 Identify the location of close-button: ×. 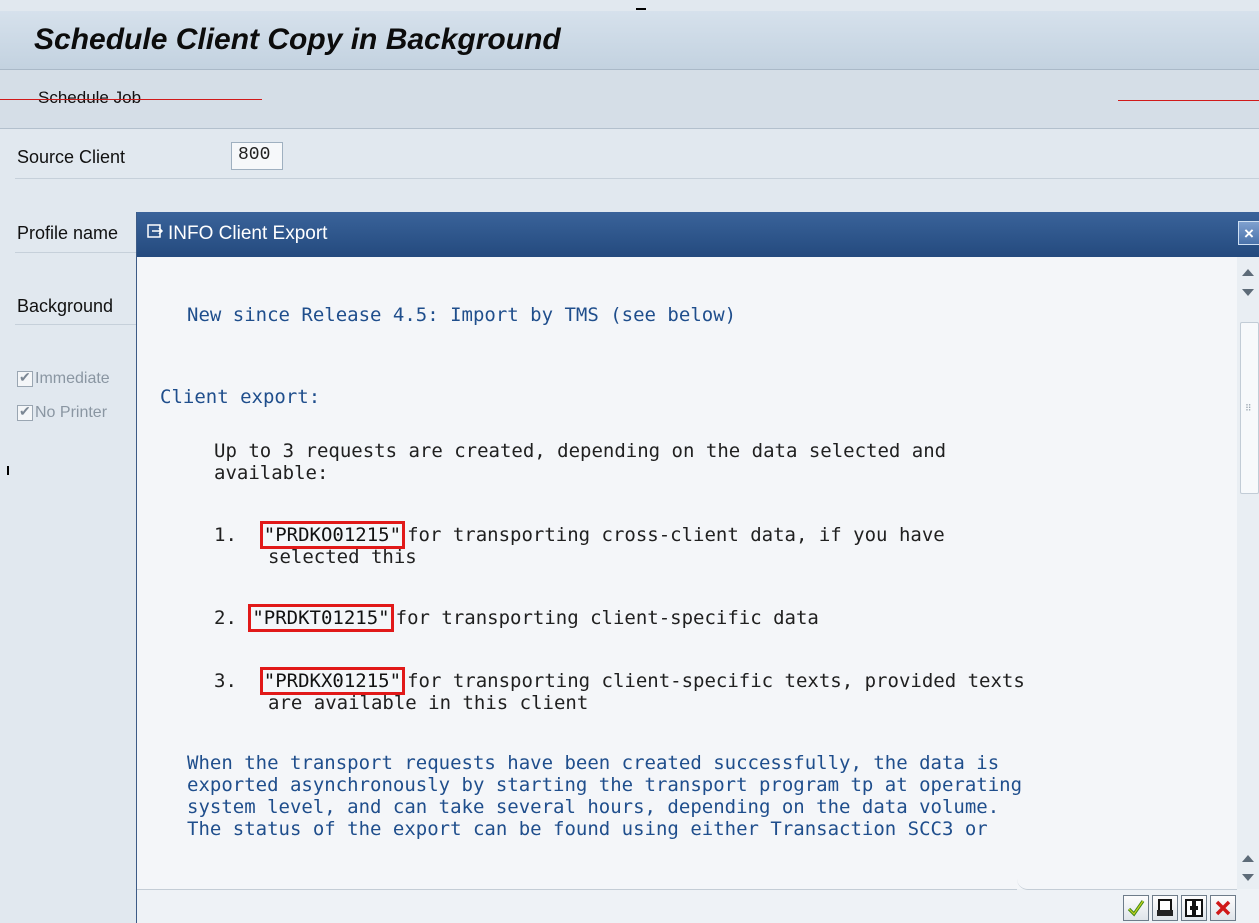
(1248, 233).